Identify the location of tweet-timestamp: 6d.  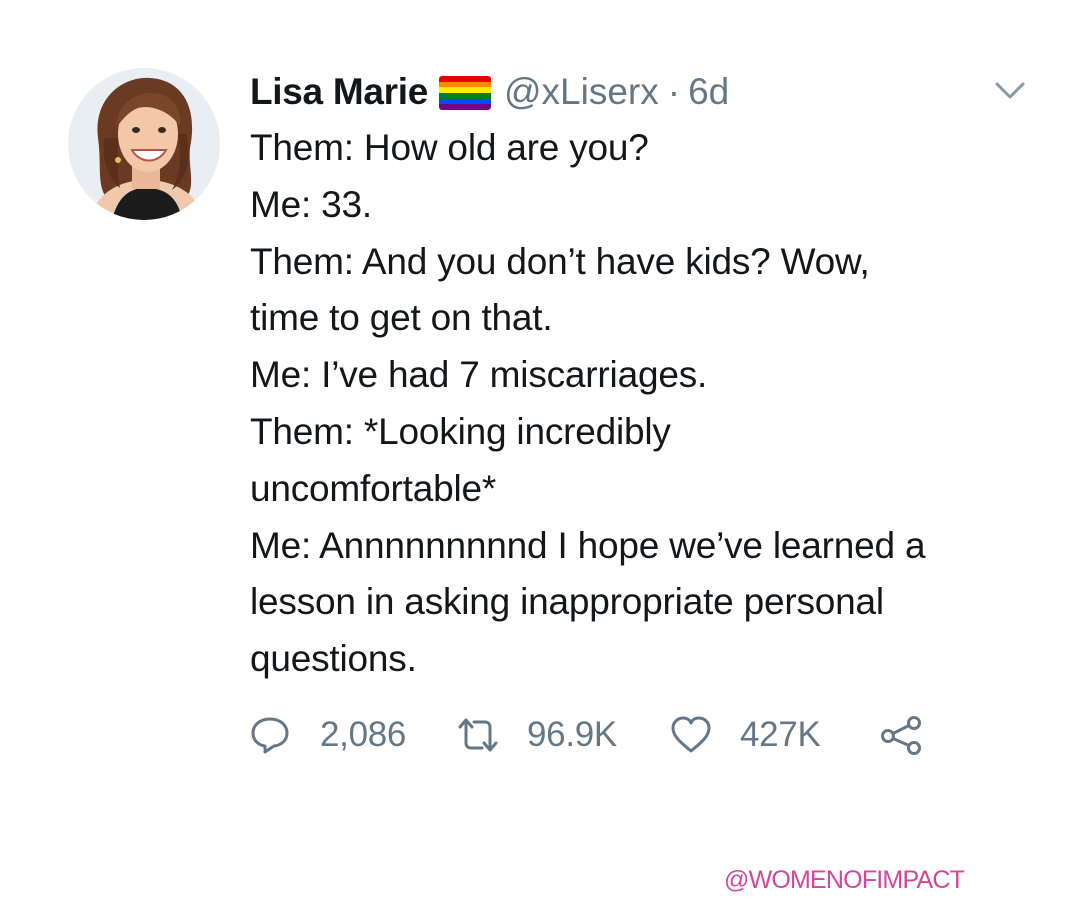
(708, 92).